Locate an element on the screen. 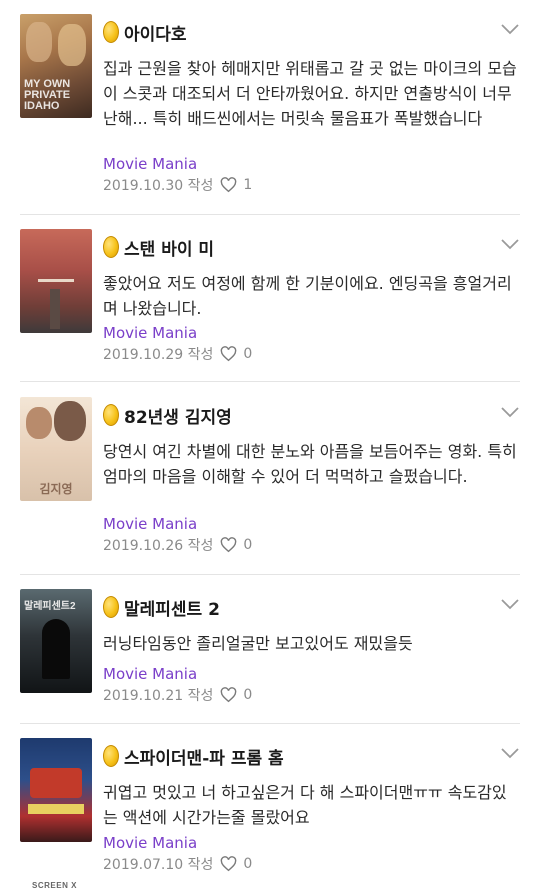 The width and height of the screenshot is (540, 896). review-meta: 2019.10.26 작성 0 is located at coordinates (177, 545).